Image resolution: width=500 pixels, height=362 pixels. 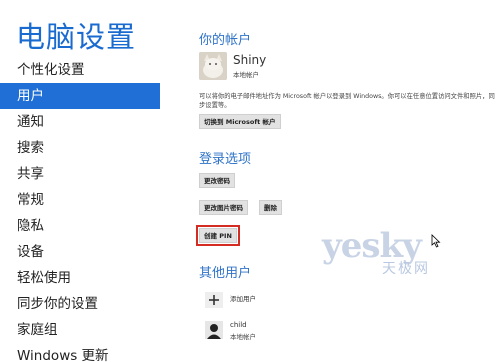 I want to click on sidebar-item-ease-of-access: 轻松使用, so click(x=80, y=278).